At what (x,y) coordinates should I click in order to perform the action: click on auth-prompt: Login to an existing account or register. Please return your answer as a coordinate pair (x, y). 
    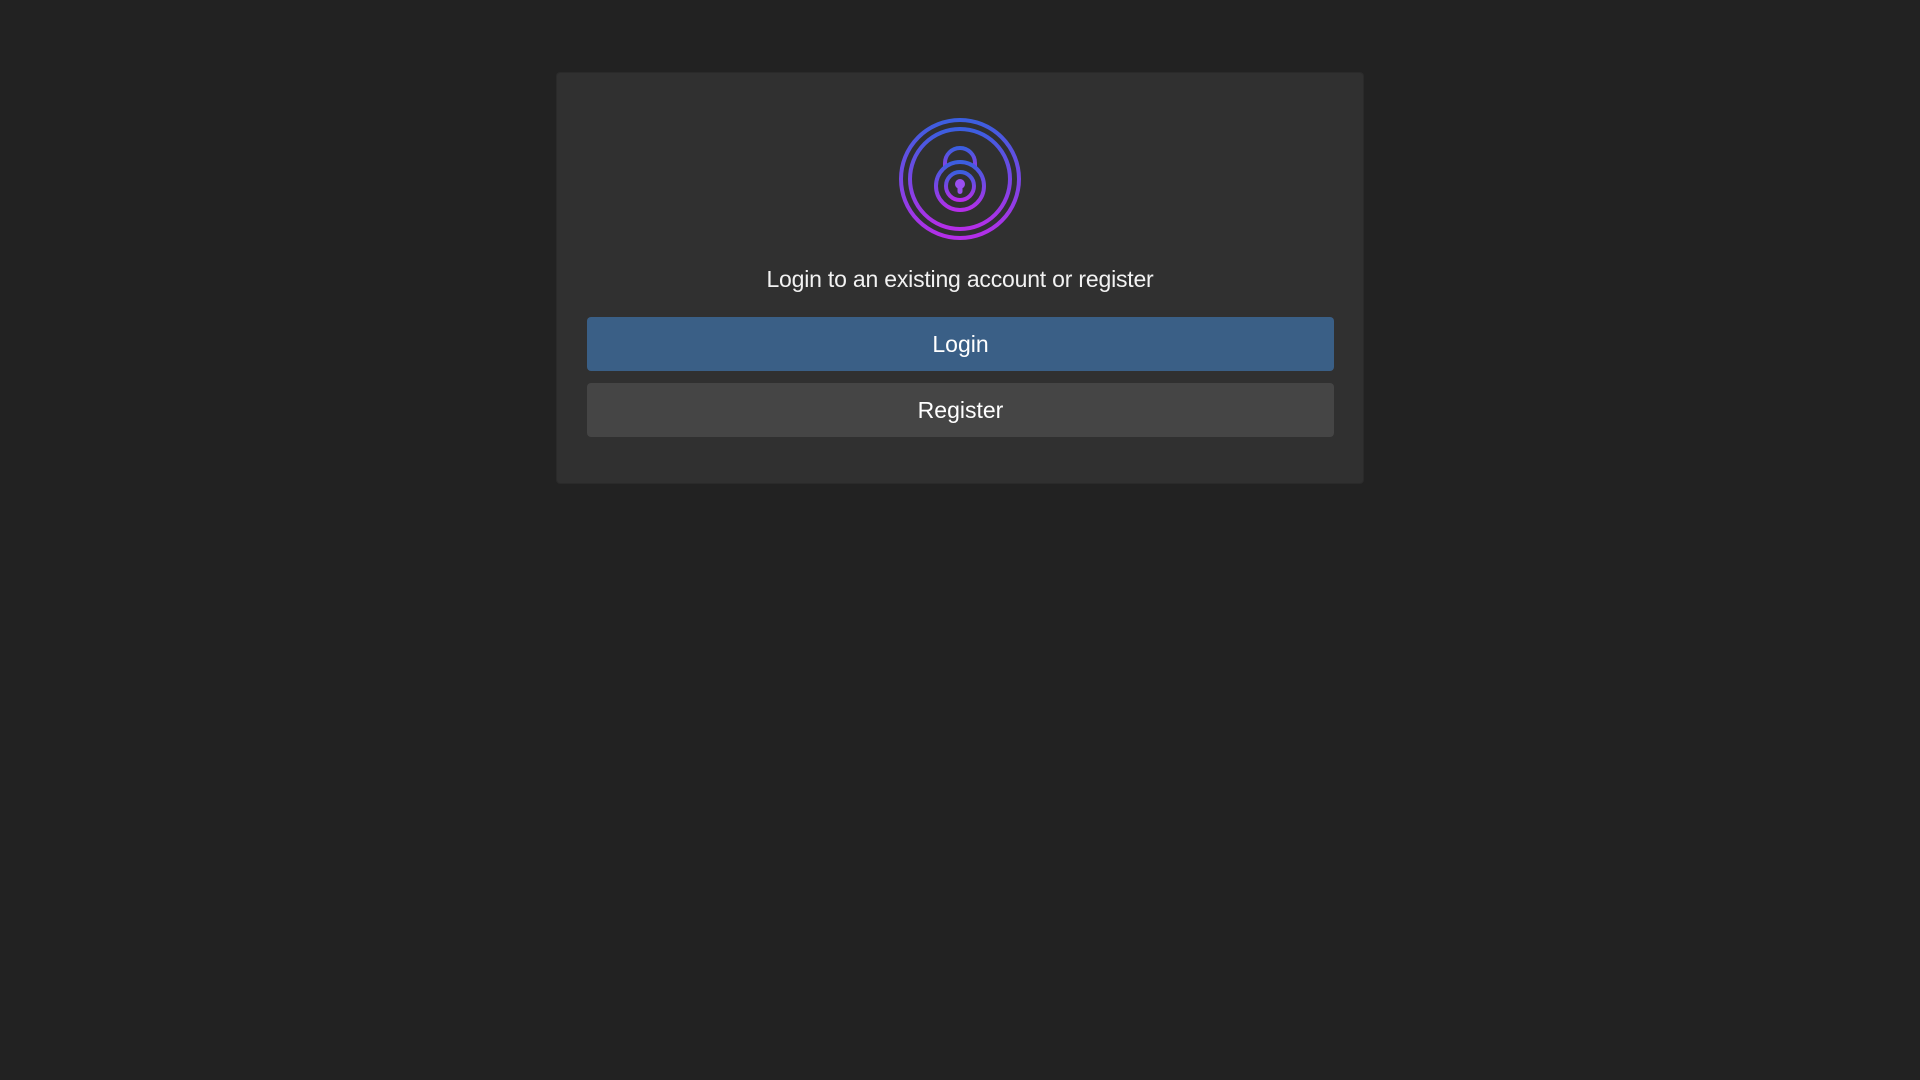
    Looking at the image, I should click on (960, 279).